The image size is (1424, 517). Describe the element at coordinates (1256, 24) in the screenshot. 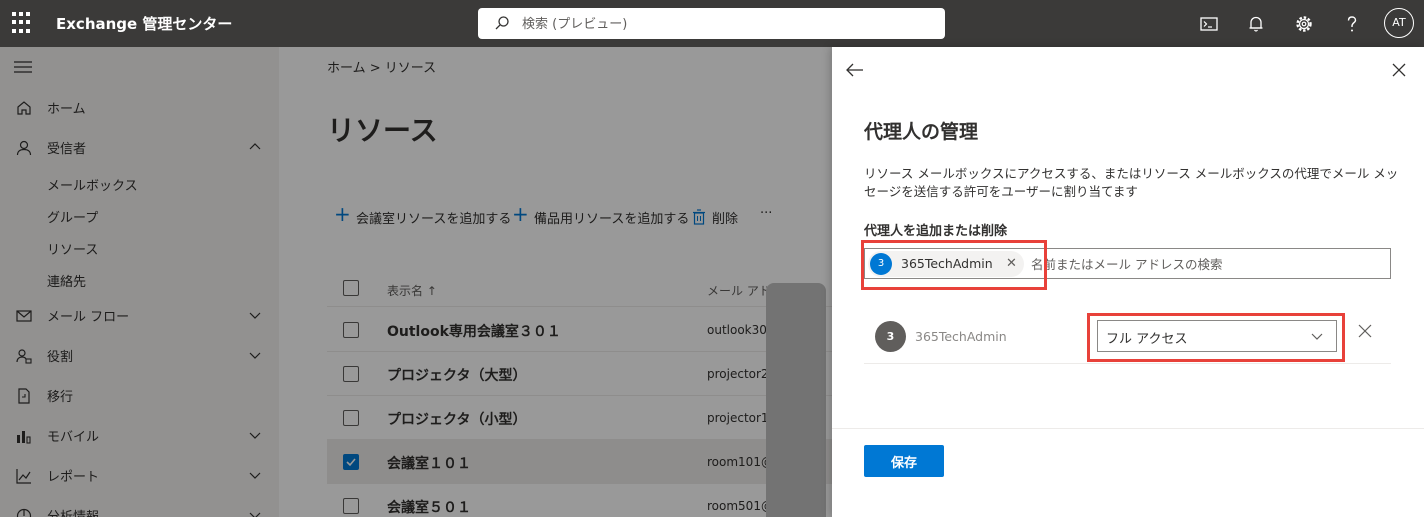

I see `bell-icon` at that location.